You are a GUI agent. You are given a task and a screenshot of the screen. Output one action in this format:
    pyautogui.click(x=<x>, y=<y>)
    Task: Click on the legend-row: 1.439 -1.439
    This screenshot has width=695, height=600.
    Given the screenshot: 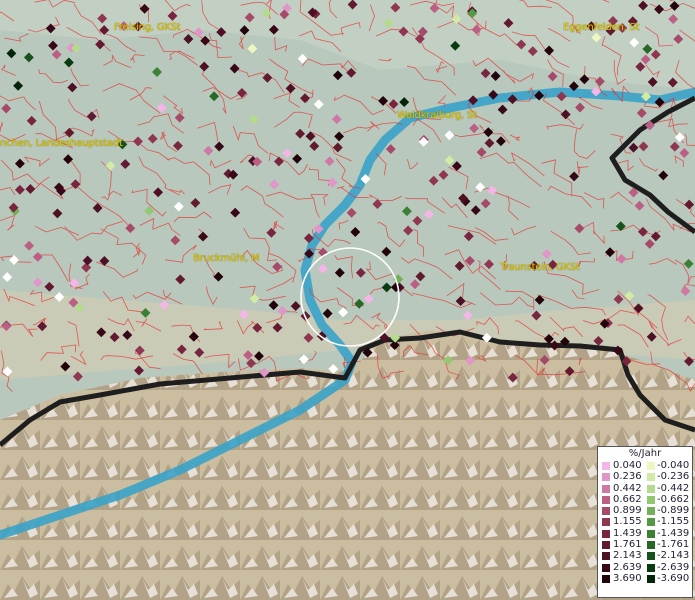 What is the action you would take?
    pyautogui.click(x=645, y=533)
    